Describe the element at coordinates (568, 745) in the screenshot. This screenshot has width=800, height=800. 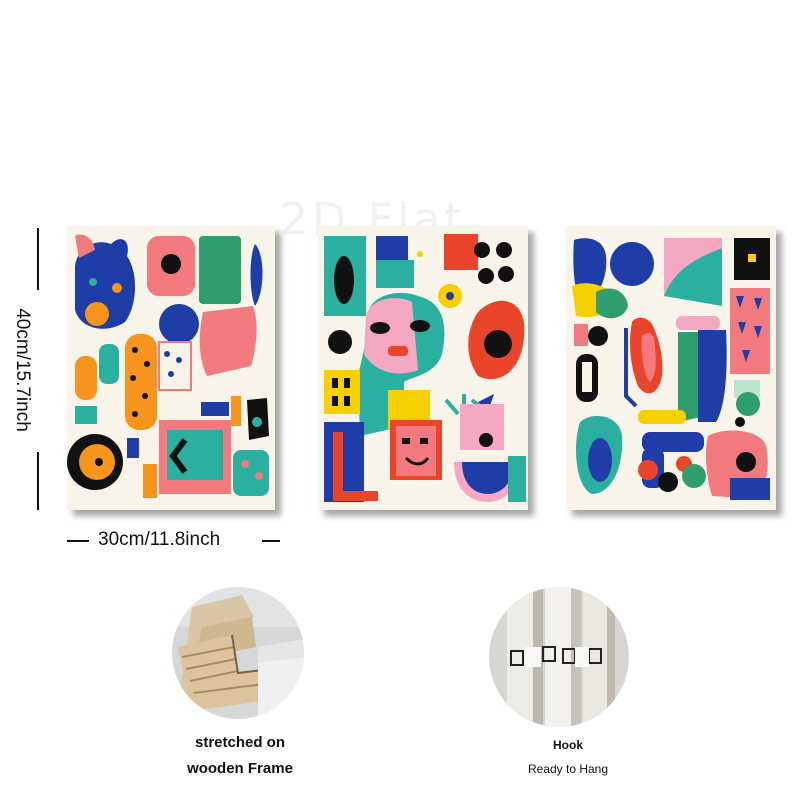
I see `hook-caption-line1: Hook` at that location.